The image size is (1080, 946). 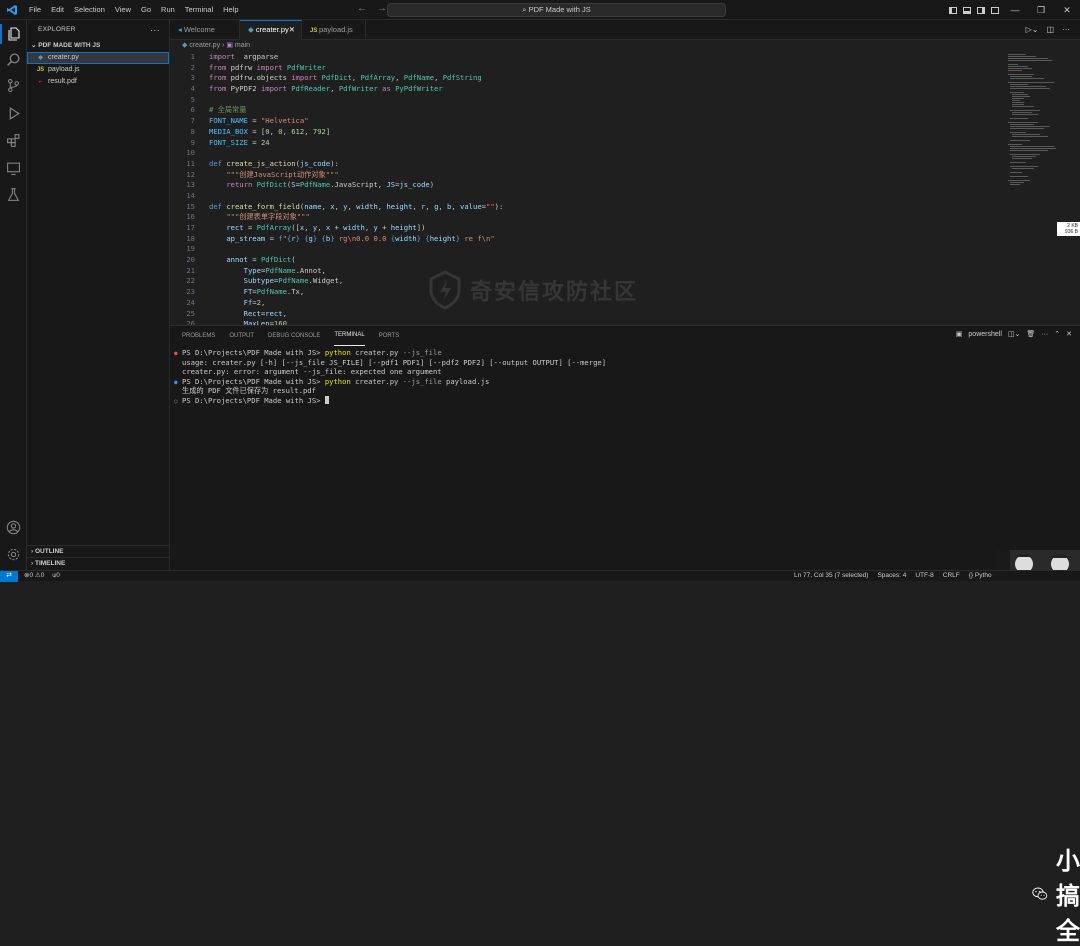 What do you see at coordinates (178, 402) in the screenshot?
I see `command-status-icon: ○` at bounding box center [178, 402].